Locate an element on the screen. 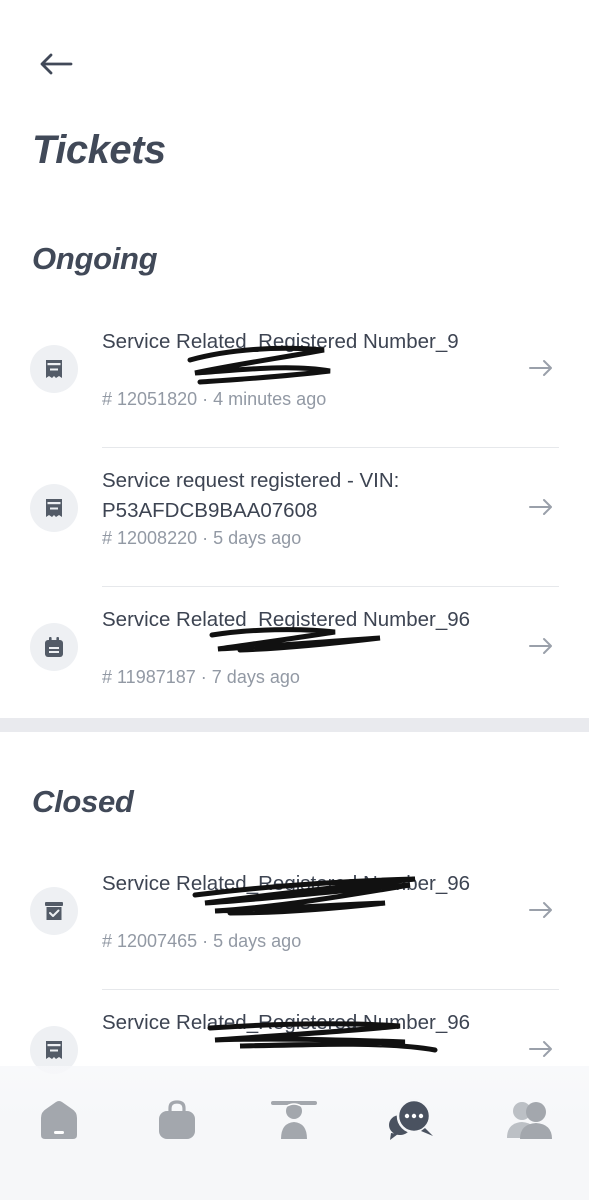 Image resolution: width=589 pixels, height=1200 pixels. ticket-number: # 12008220 is located at coordinates (150, 538).